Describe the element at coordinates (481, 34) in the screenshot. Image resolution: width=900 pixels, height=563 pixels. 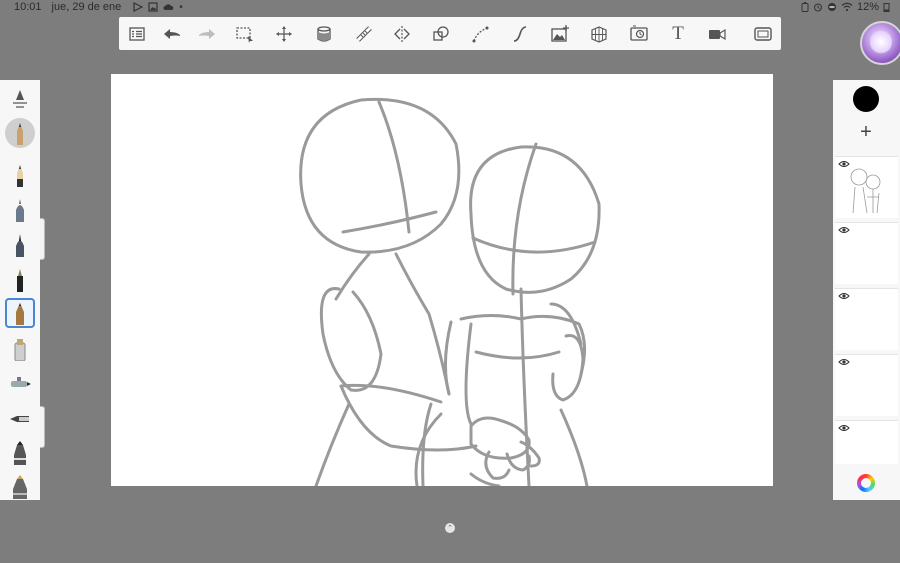
I see `perspective-curve-icon` at that location.